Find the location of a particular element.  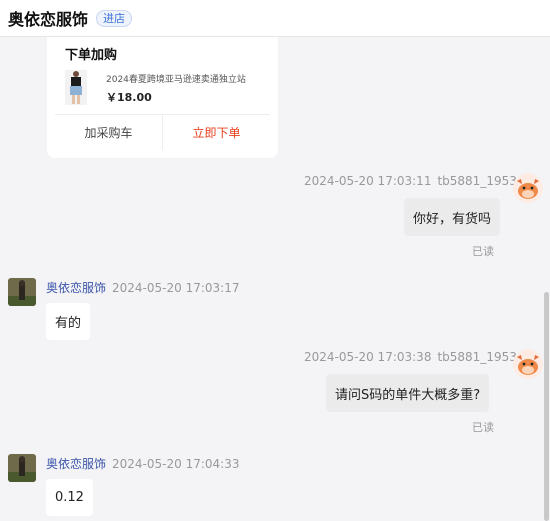

order-card-actions: 加采购车 立即下单 is located at coordinates (162, 132).